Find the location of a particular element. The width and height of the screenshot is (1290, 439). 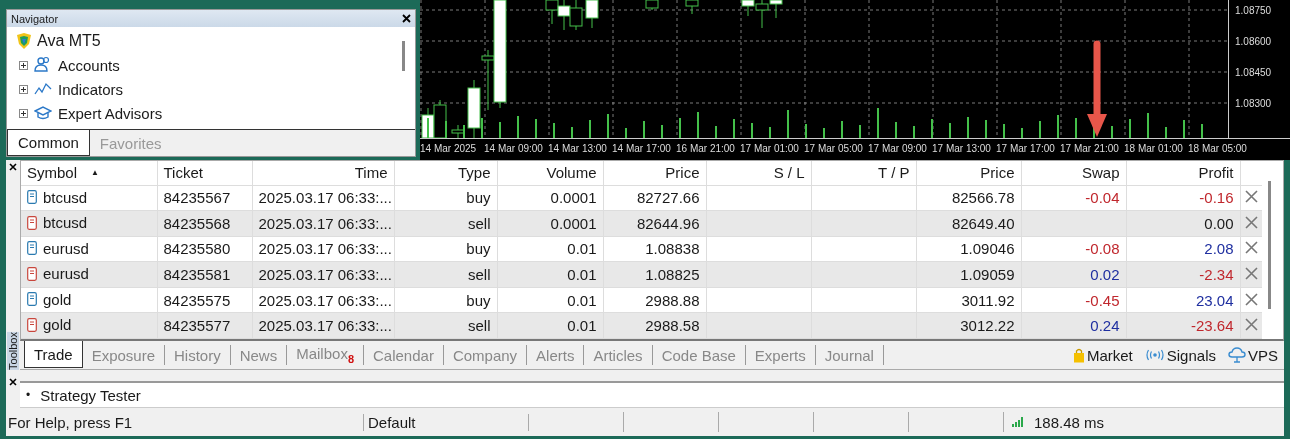

tree-item: Accounts is located at coordinates (89, 65).